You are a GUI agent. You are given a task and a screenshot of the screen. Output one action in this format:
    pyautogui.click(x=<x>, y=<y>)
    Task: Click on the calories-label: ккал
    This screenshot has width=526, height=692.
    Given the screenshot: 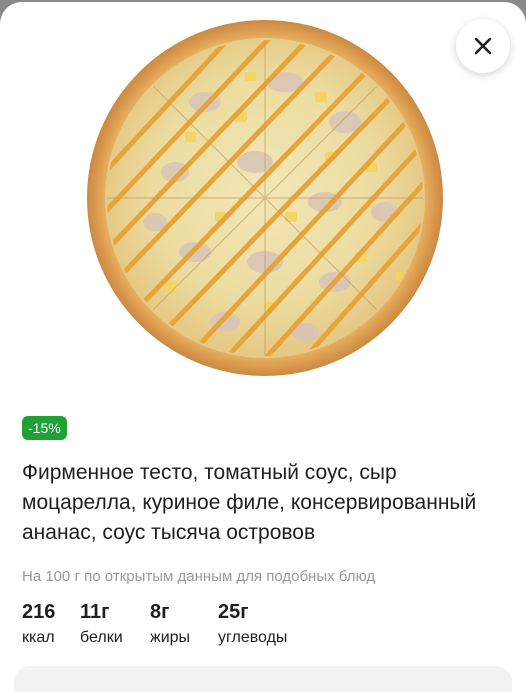 What is the action you would take?
    pyautogui.click(x=38, y=637)
    